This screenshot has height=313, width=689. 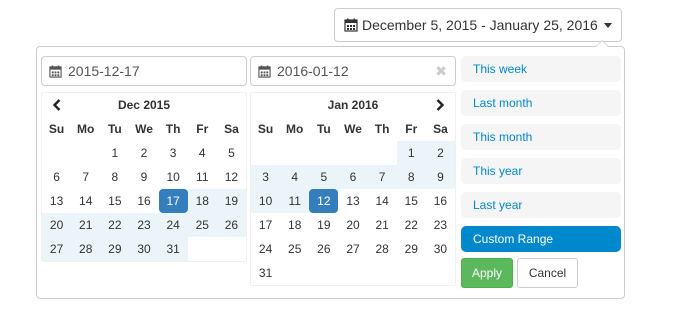 I want to click on date-range-trigger: December 5, 2015 - January 25, 2016, so click(x=478, y=25).